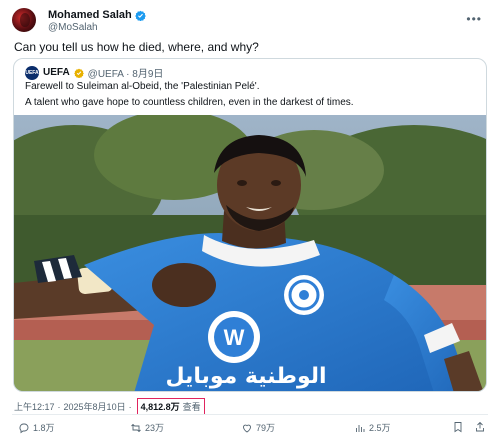  What do you see at coordinates (44, 428) in the screenshot?
I see `reply-count: 1.8万` at bounding box center [44, 428].